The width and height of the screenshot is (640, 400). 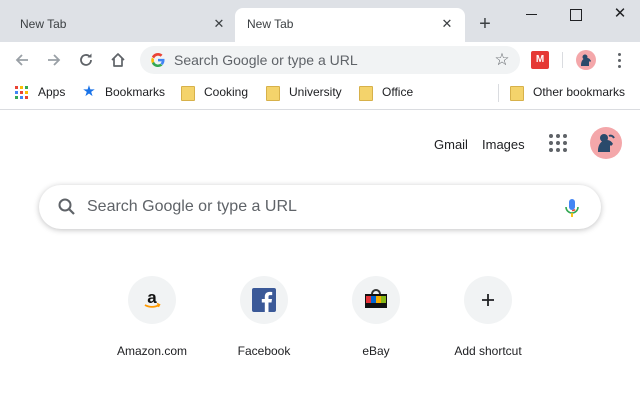 I want to click on bookmark-label: Cooking, so click(x=226, y=92).